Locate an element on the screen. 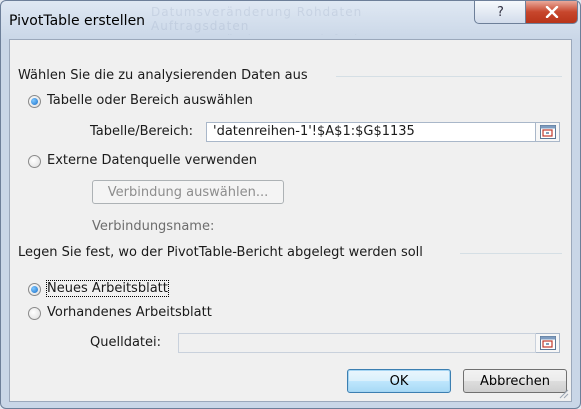  radio-table-range is located at coordinates (34, 101).